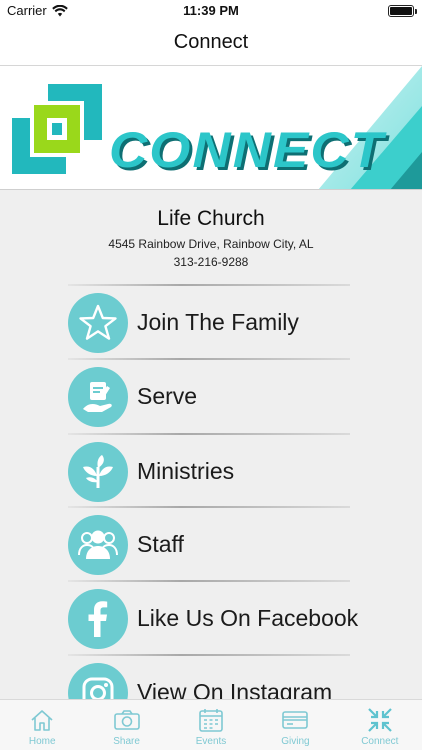 Image resolution: width=422 pixels, height=750 pixels. What do you see at coordinates (295, 741) in the screenshot?
I see `tab-label: Giving` at bounding box center [295, 741].